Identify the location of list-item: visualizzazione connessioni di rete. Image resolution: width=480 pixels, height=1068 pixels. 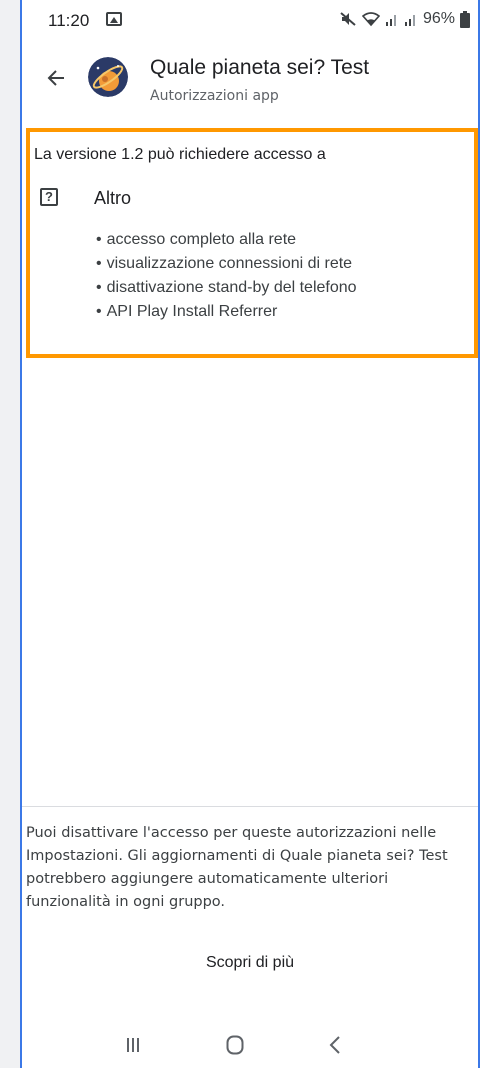
(226, 264).